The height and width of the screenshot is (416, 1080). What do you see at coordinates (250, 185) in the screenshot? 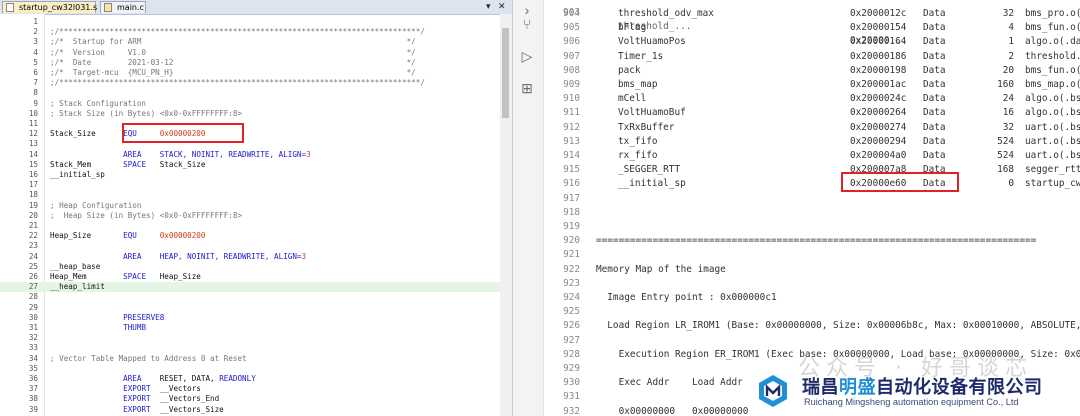
I see `code-line: 17` at bounding box center [250, 185].